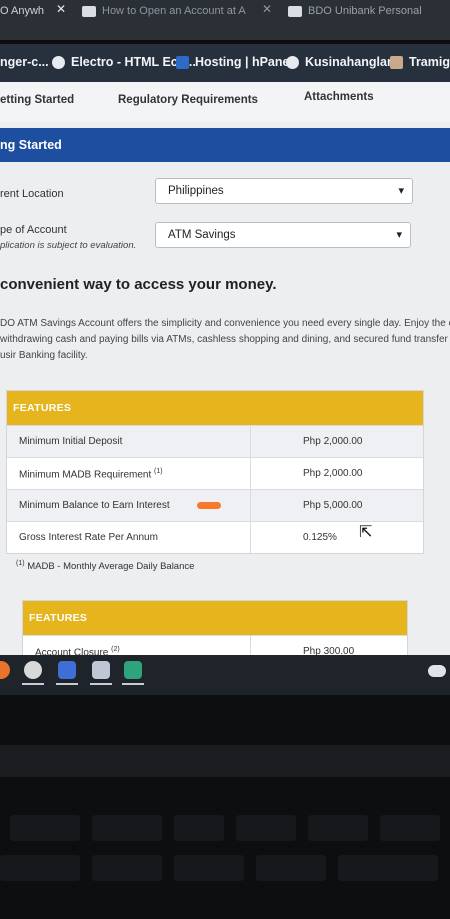 The image size is (450, 919). I want to click on tab-title: BDO Unibank Personal, so click(365, 11).